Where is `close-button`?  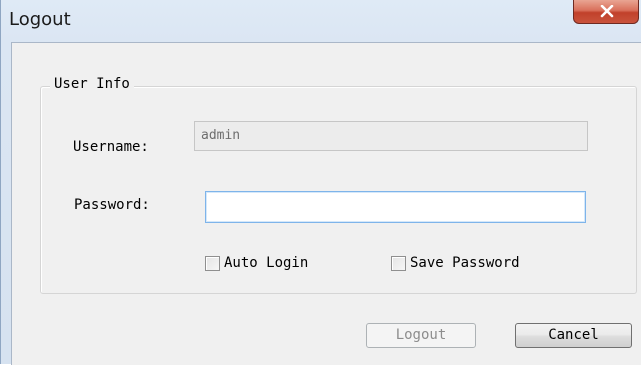 close-button is located at coordinates (606, 12).